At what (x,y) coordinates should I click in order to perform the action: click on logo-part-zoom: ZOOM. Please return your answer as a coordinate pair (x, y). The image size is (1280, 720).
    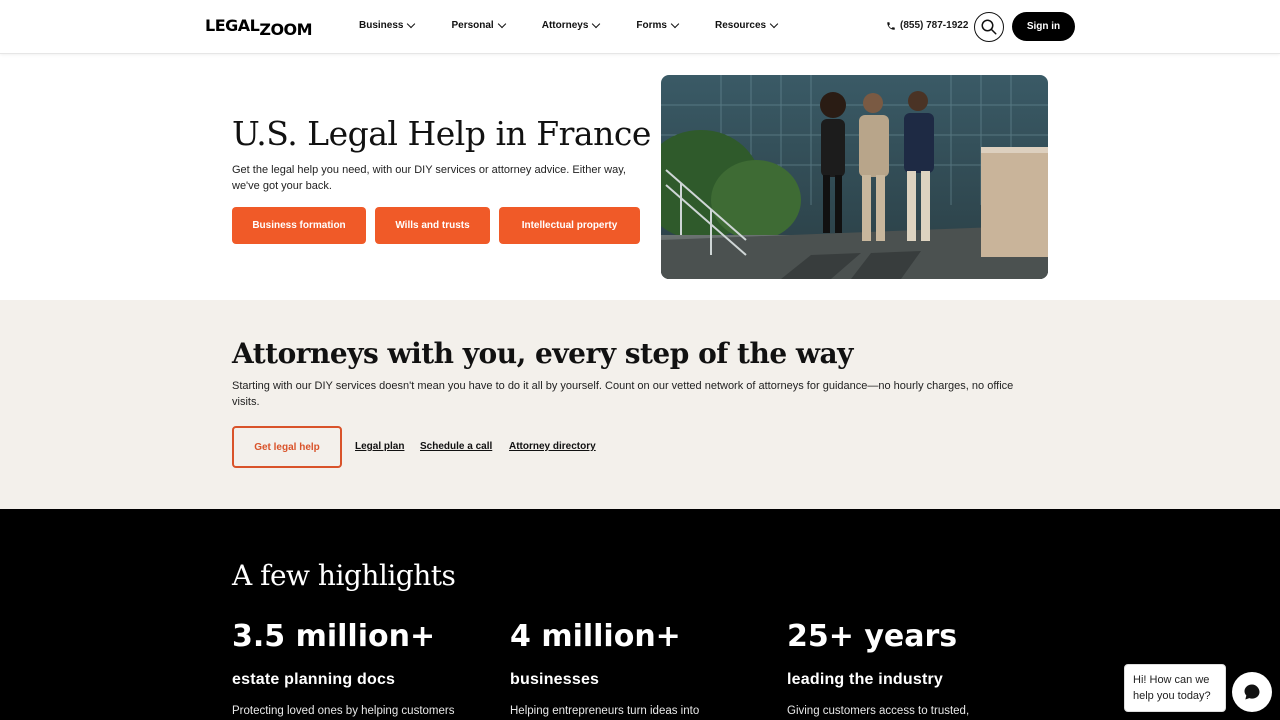
    Looking at the image, I should click on (286, 29).